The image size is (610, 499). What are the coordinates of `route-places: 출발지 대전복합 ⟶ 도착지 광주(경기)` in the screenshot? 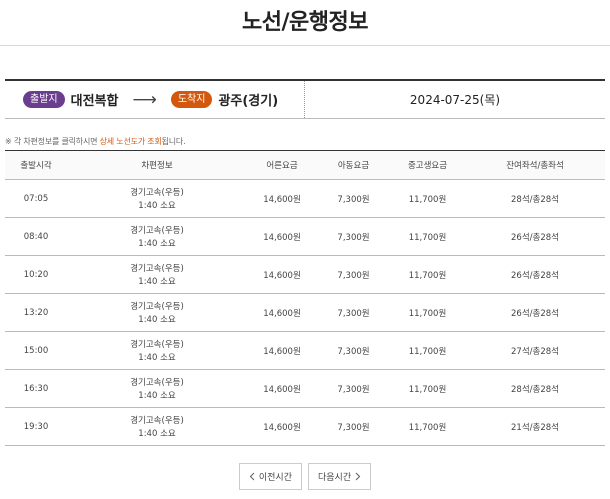 It's located at (155, 99).